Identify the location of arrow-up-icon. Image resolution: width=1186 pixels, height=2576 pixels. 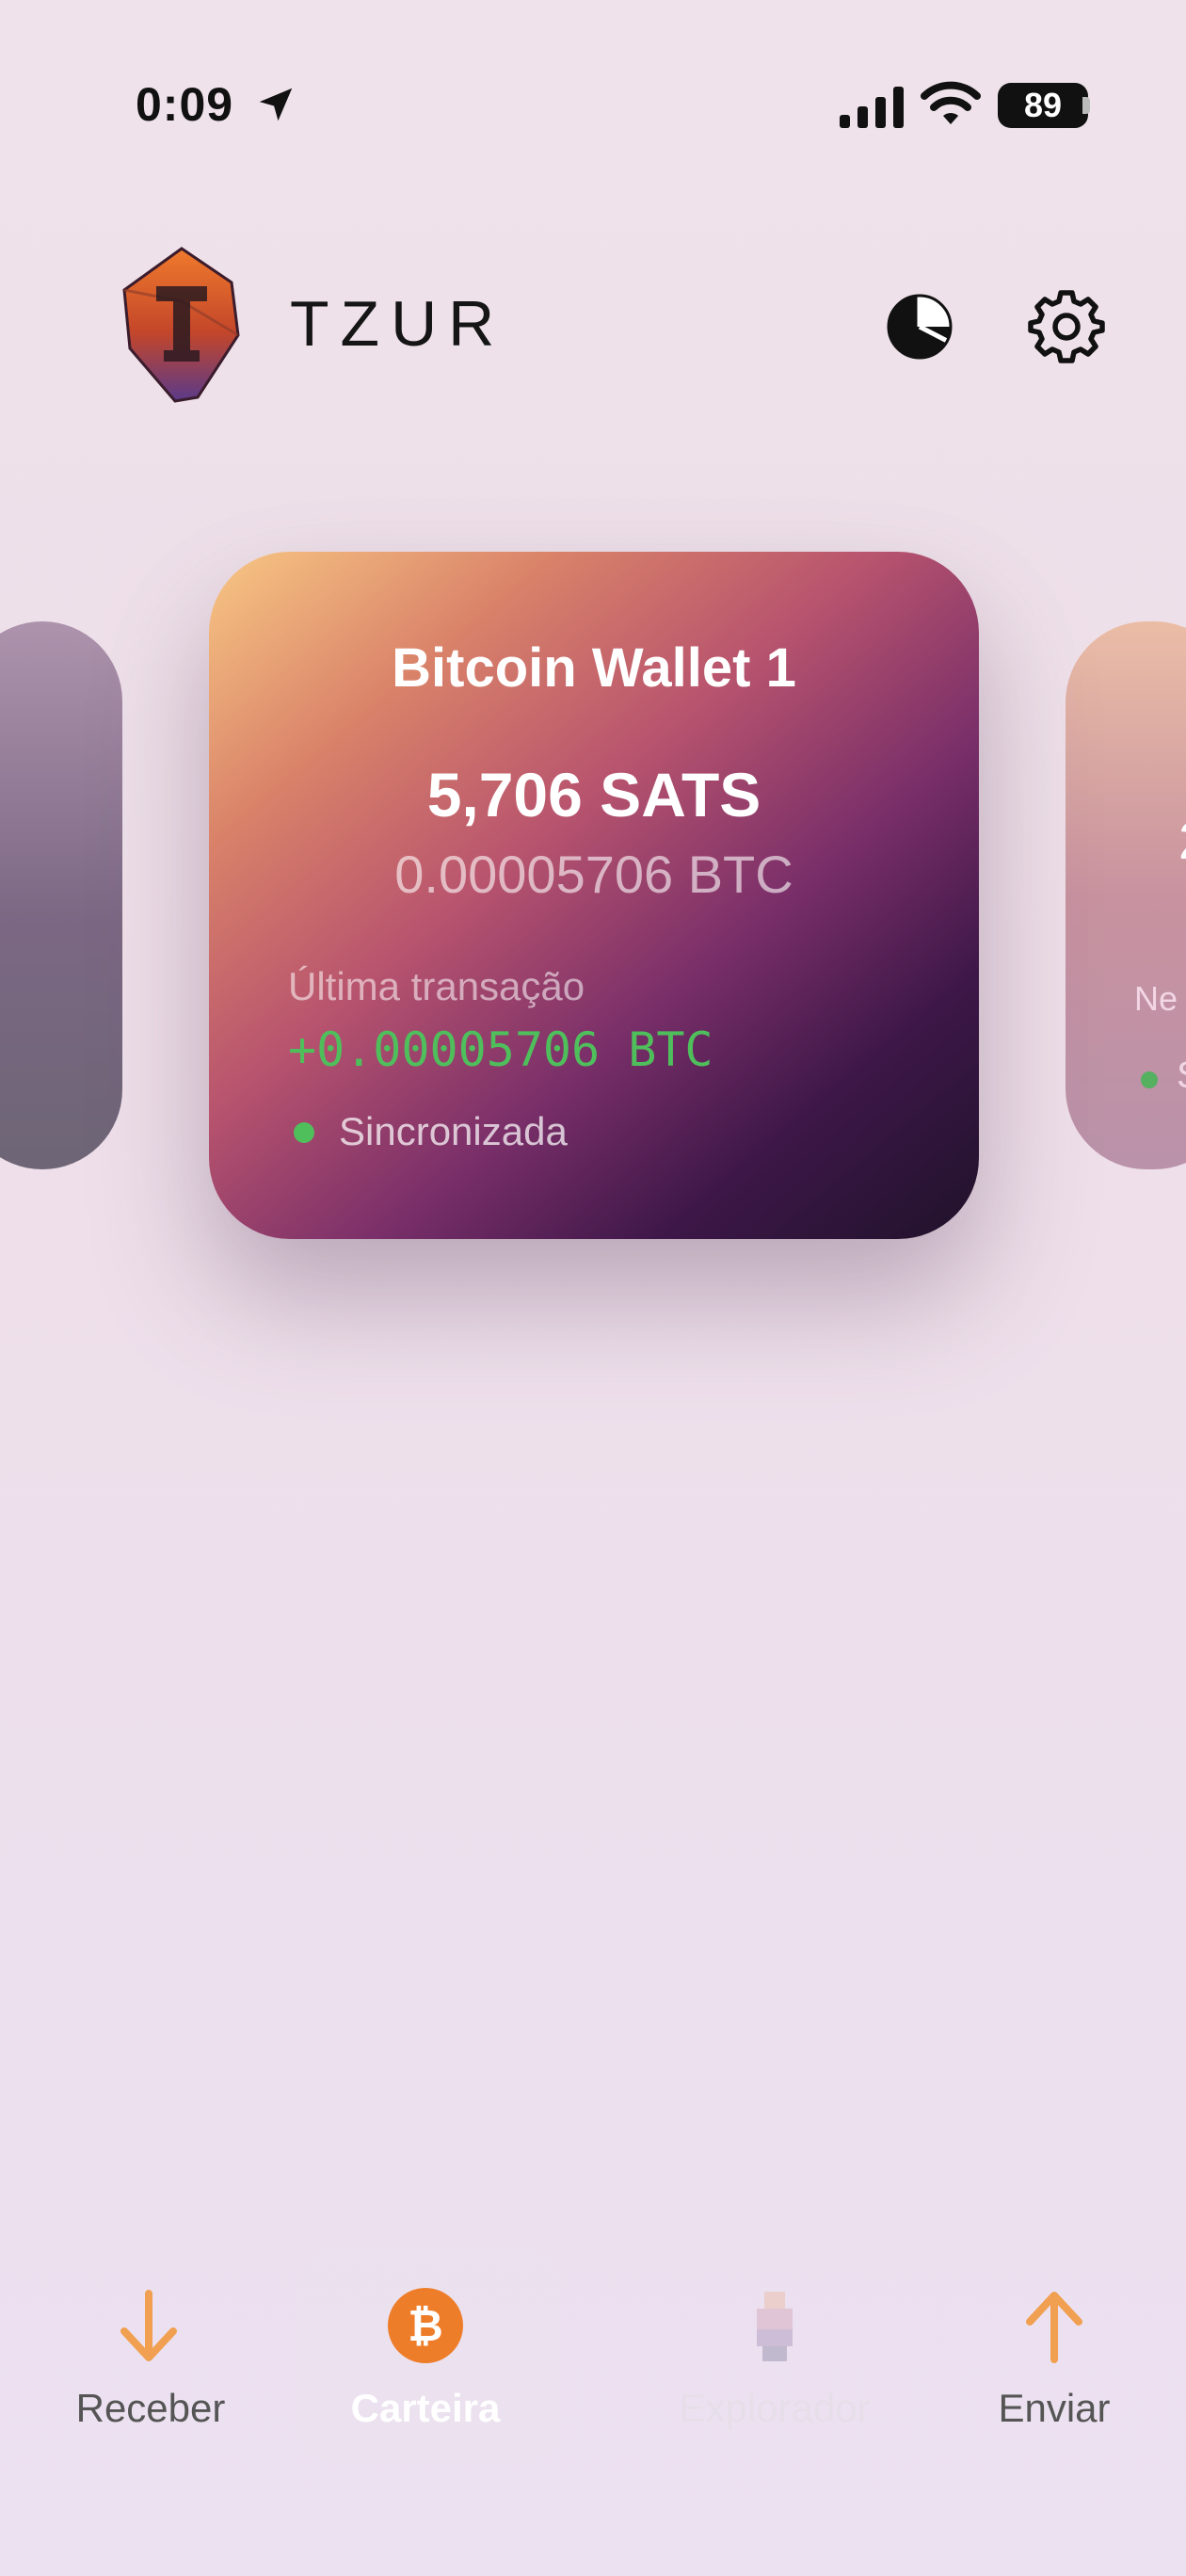
(1054, 2326).